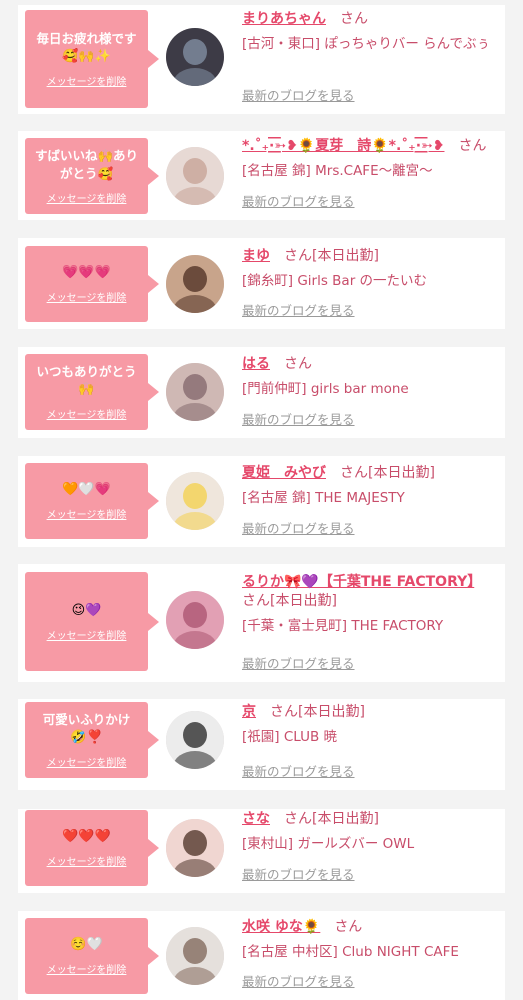 The width and height of the screenshot is (523, 1000). I want to click on cast-name-link: 水咲 ゆな🌻, so click(281, 927).